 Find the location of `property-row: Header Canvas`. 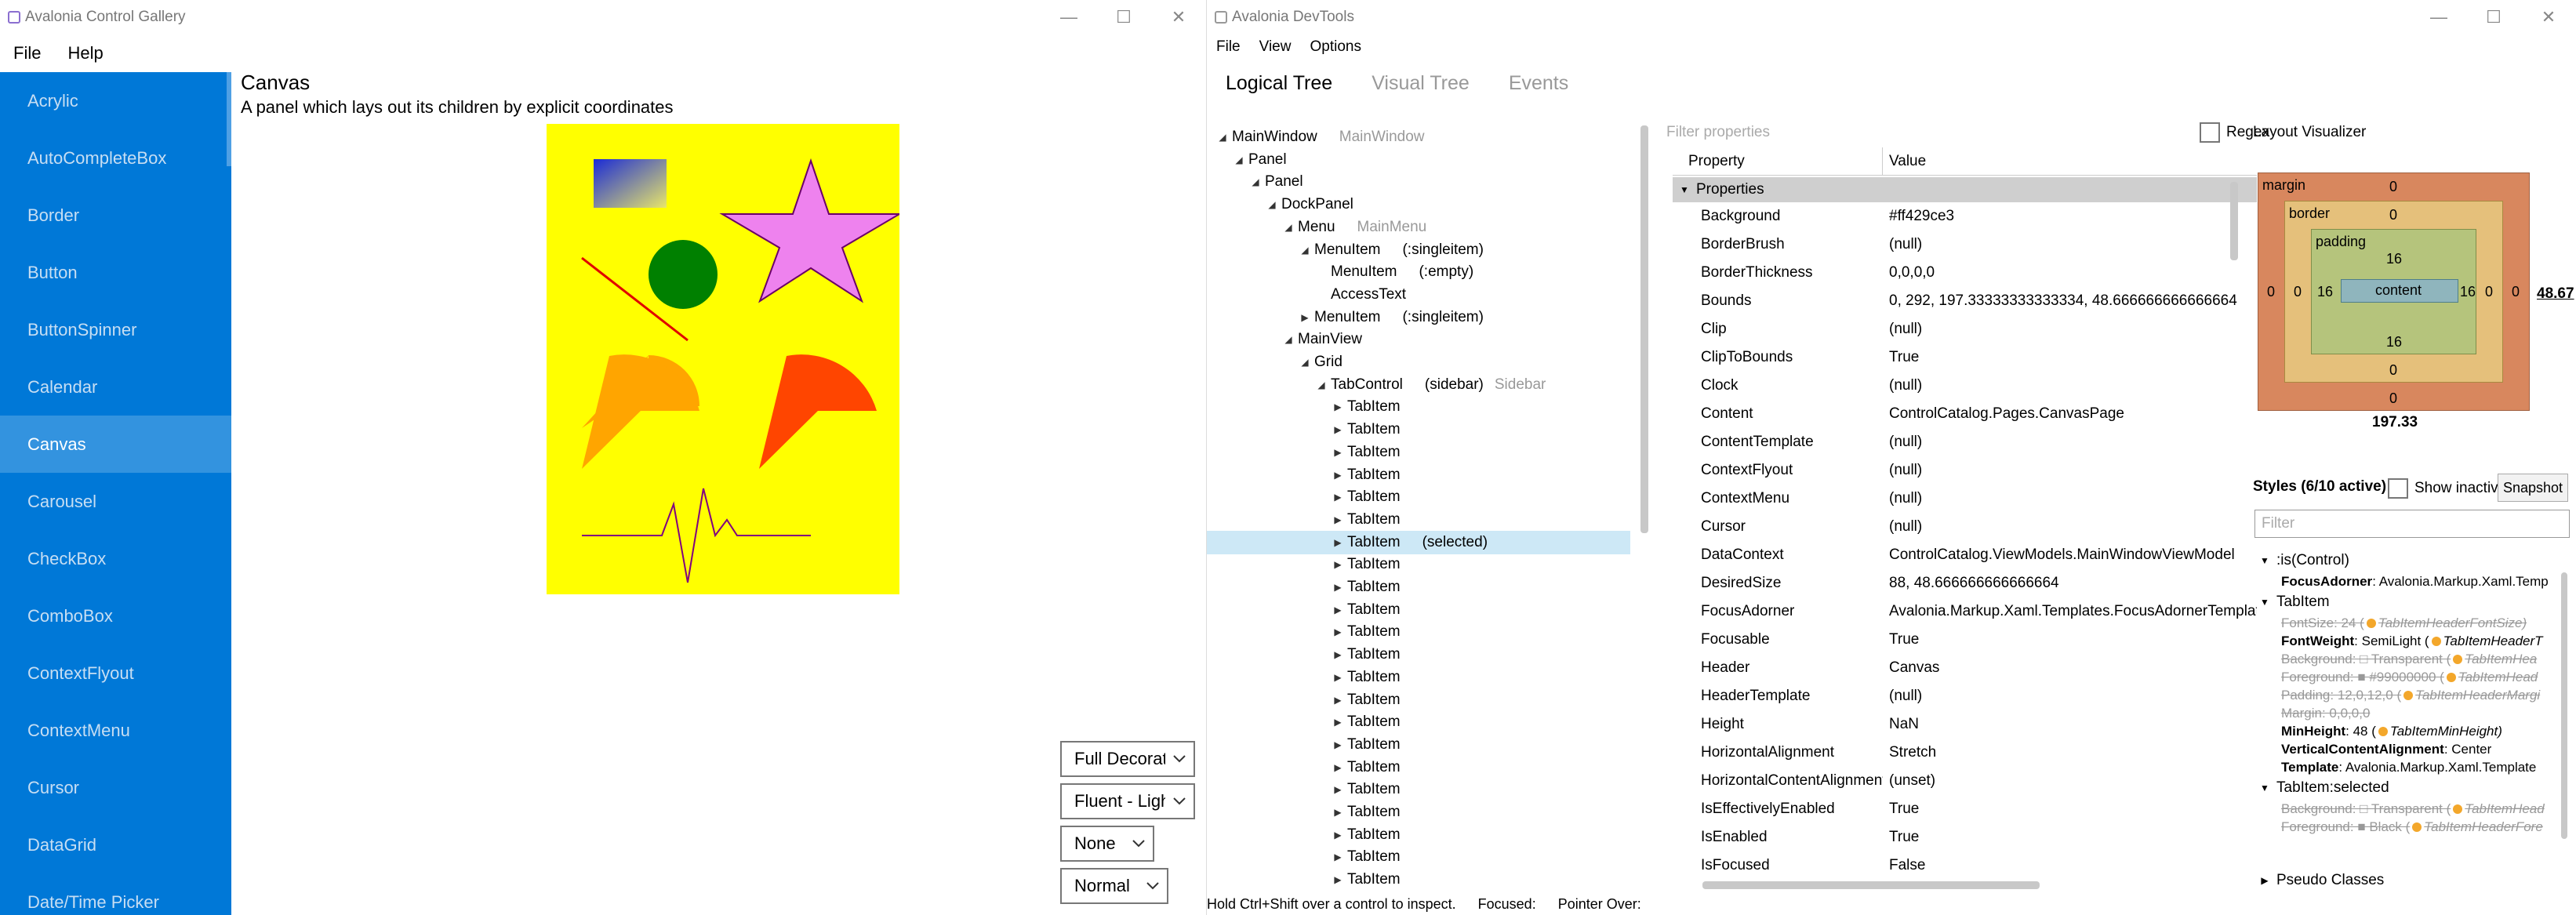

property-row: Header Canvas is located at coordinates (1965, 668).